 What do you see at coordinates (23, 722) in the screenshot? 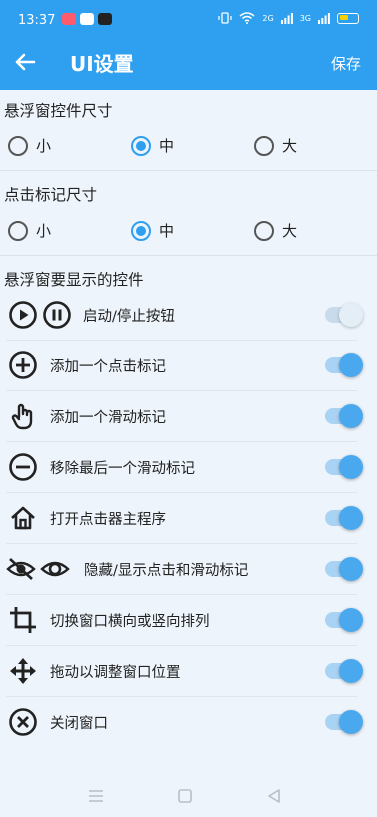
I see `close-circle-icon` at bounding box center [23, 722].